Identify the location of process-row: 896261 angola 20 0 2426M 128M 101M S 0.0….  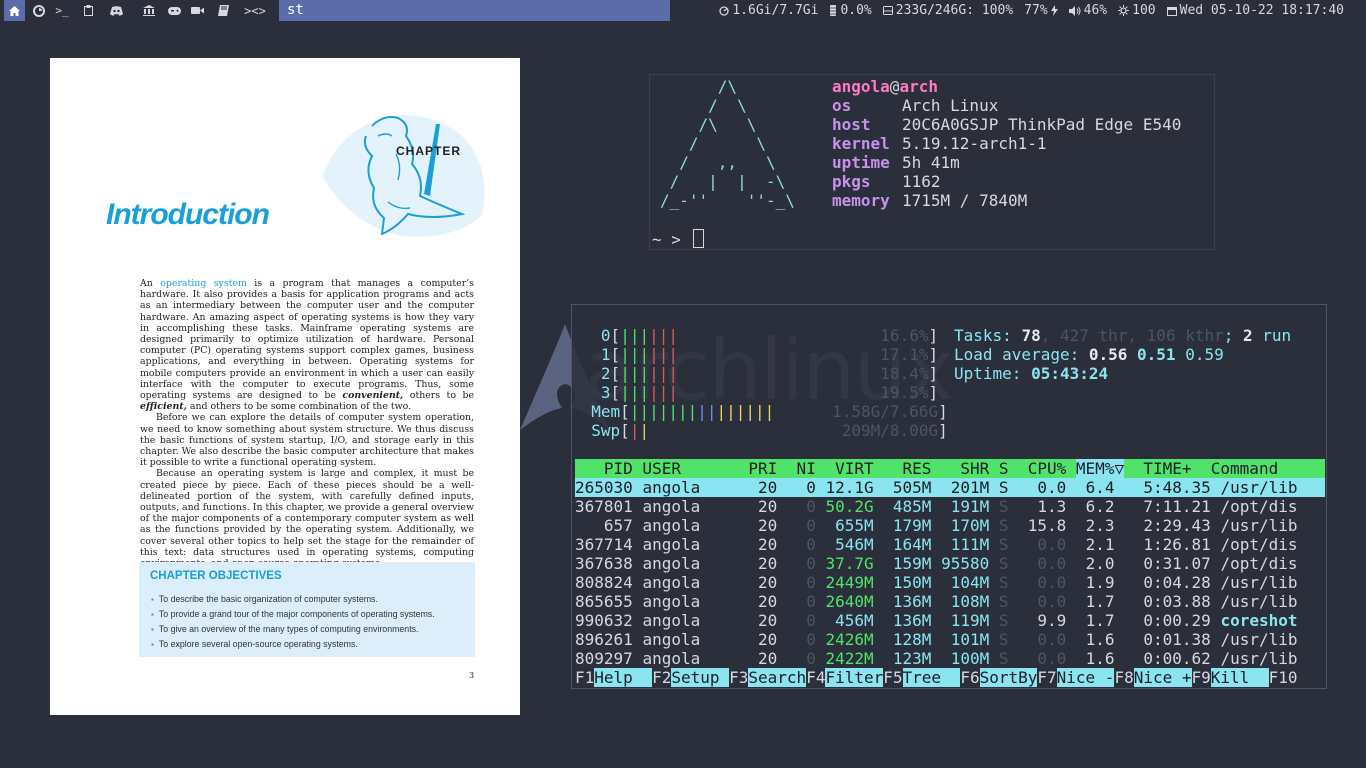
(950, 639).